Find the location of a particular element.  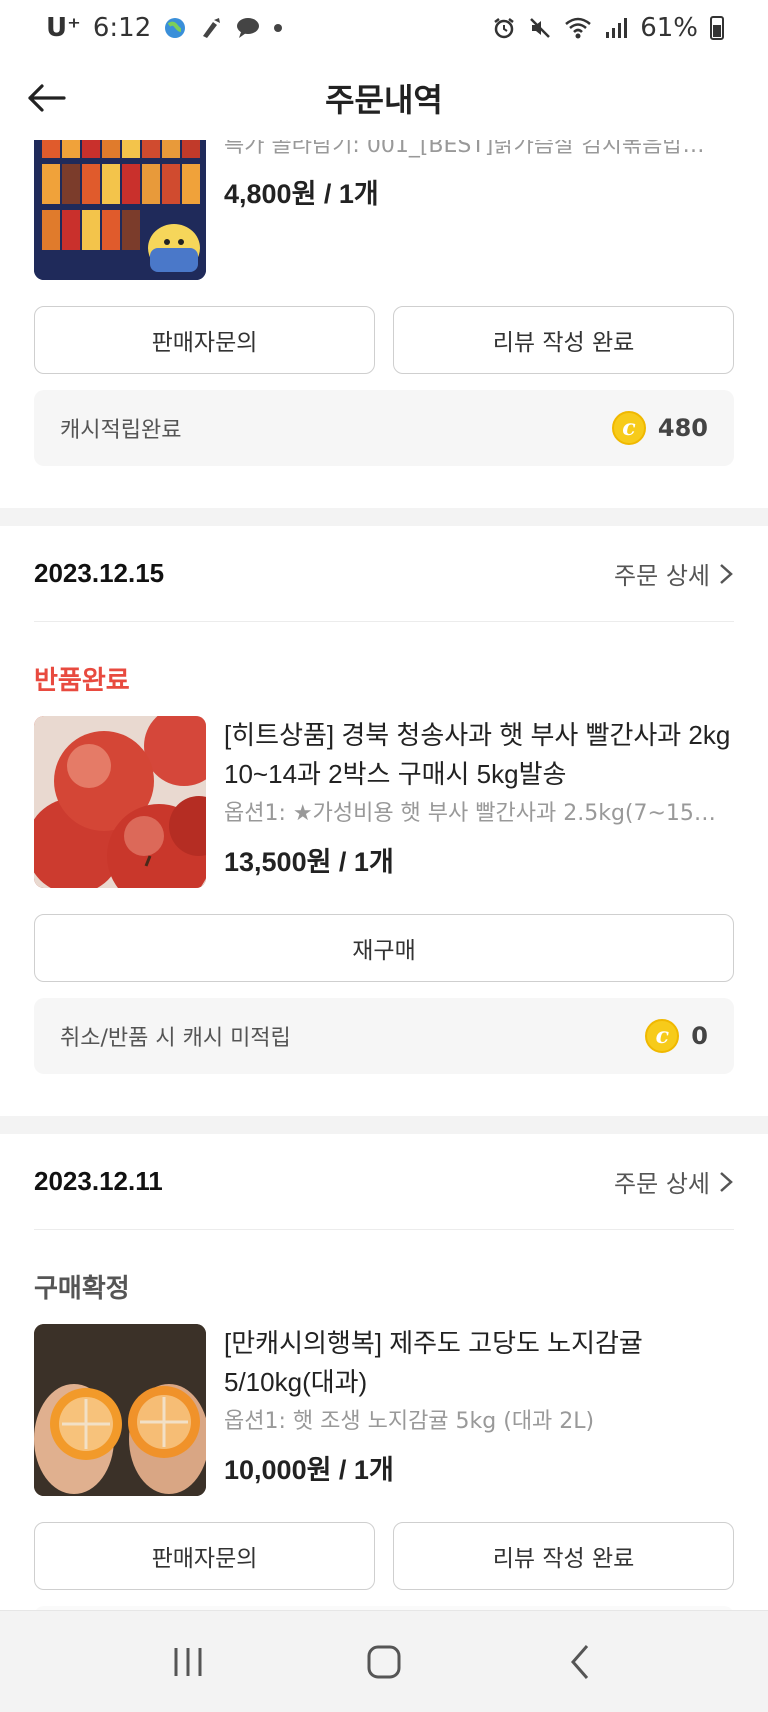

battery-percent: 61% is located at coordinates (669, 28).